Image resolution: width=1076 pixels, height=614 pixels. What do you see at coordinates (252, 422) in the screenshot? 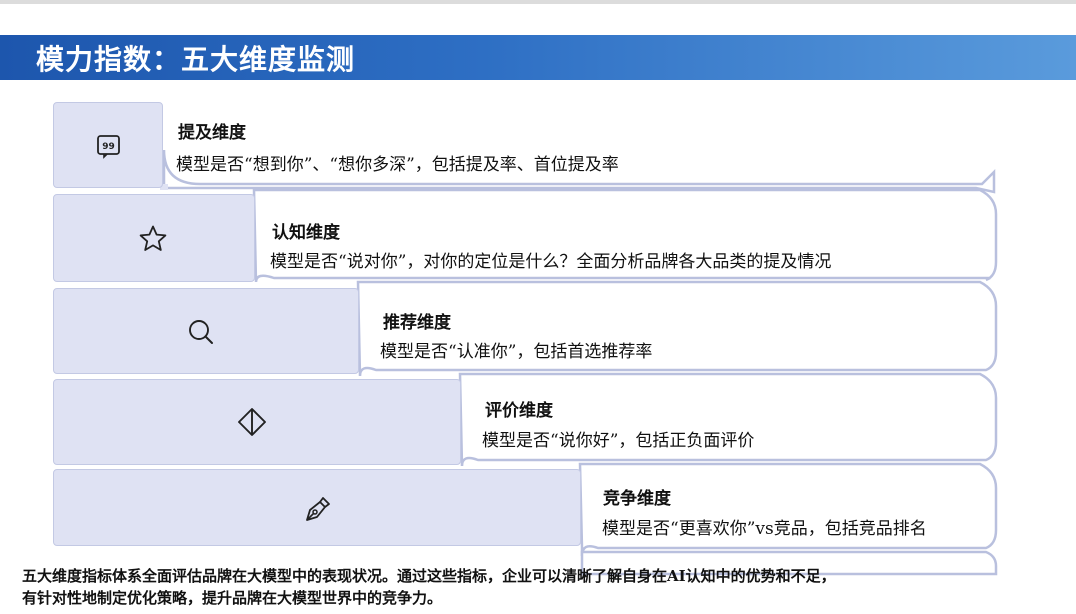
I see `diamond-icon` at bounding box center [252, 422].